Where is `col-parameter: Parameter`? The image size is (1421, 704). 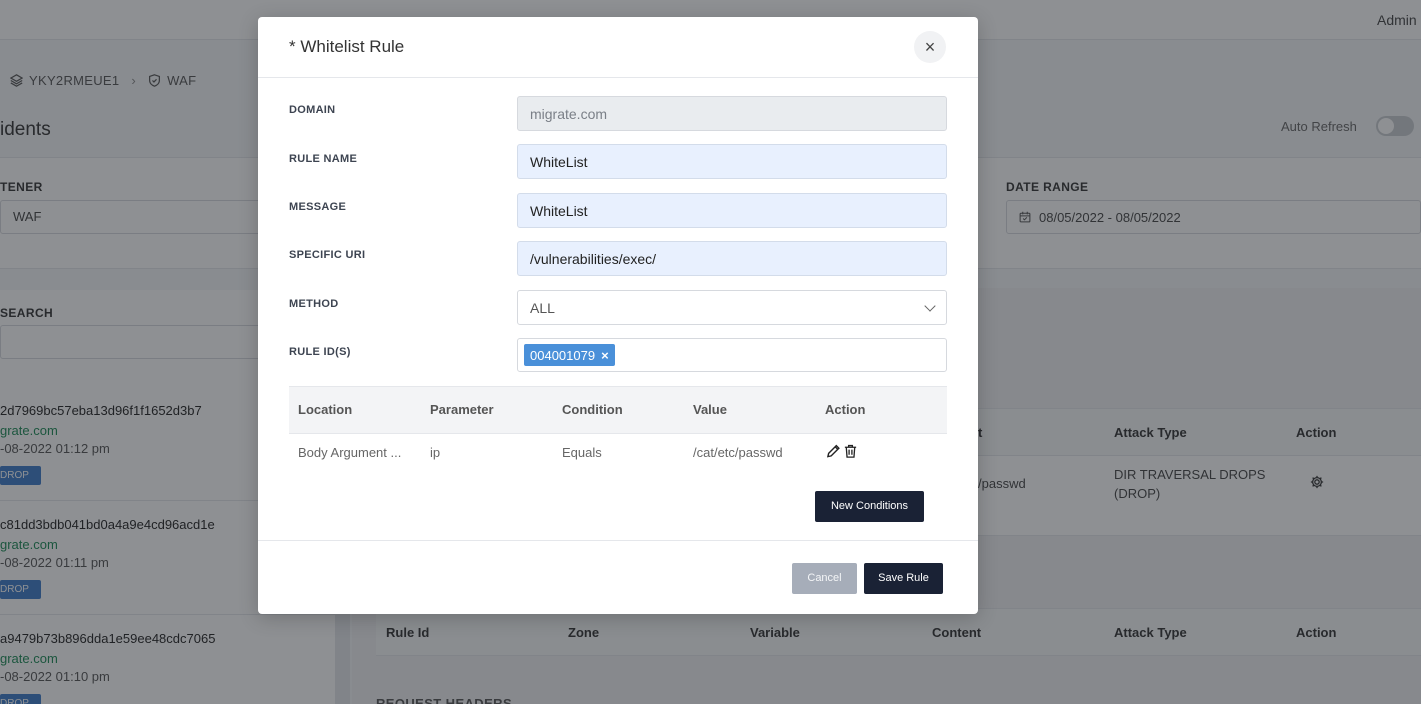
col-parameter: Parameter is located at coordinates (462, 409).